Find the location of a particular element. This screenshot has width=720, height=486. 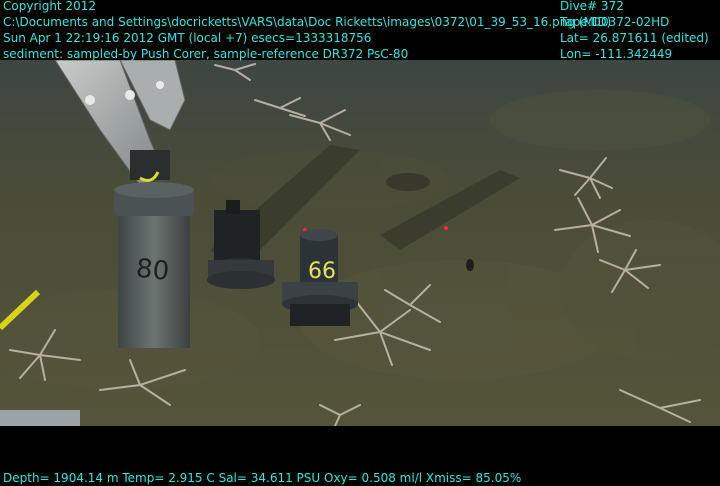

dive-text: Dive# 372 is located at coordinates (592, 6).